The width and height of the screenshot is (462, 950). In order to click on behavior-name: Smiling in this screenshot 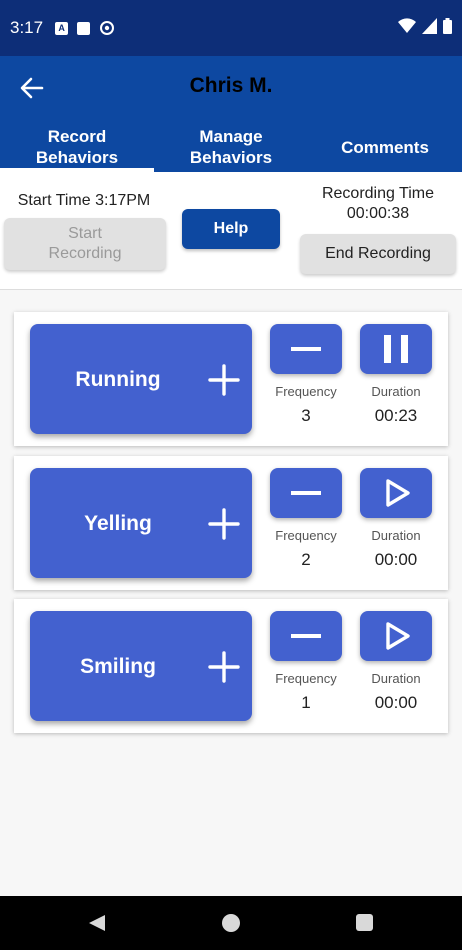, I will do `click(118, 666)`.